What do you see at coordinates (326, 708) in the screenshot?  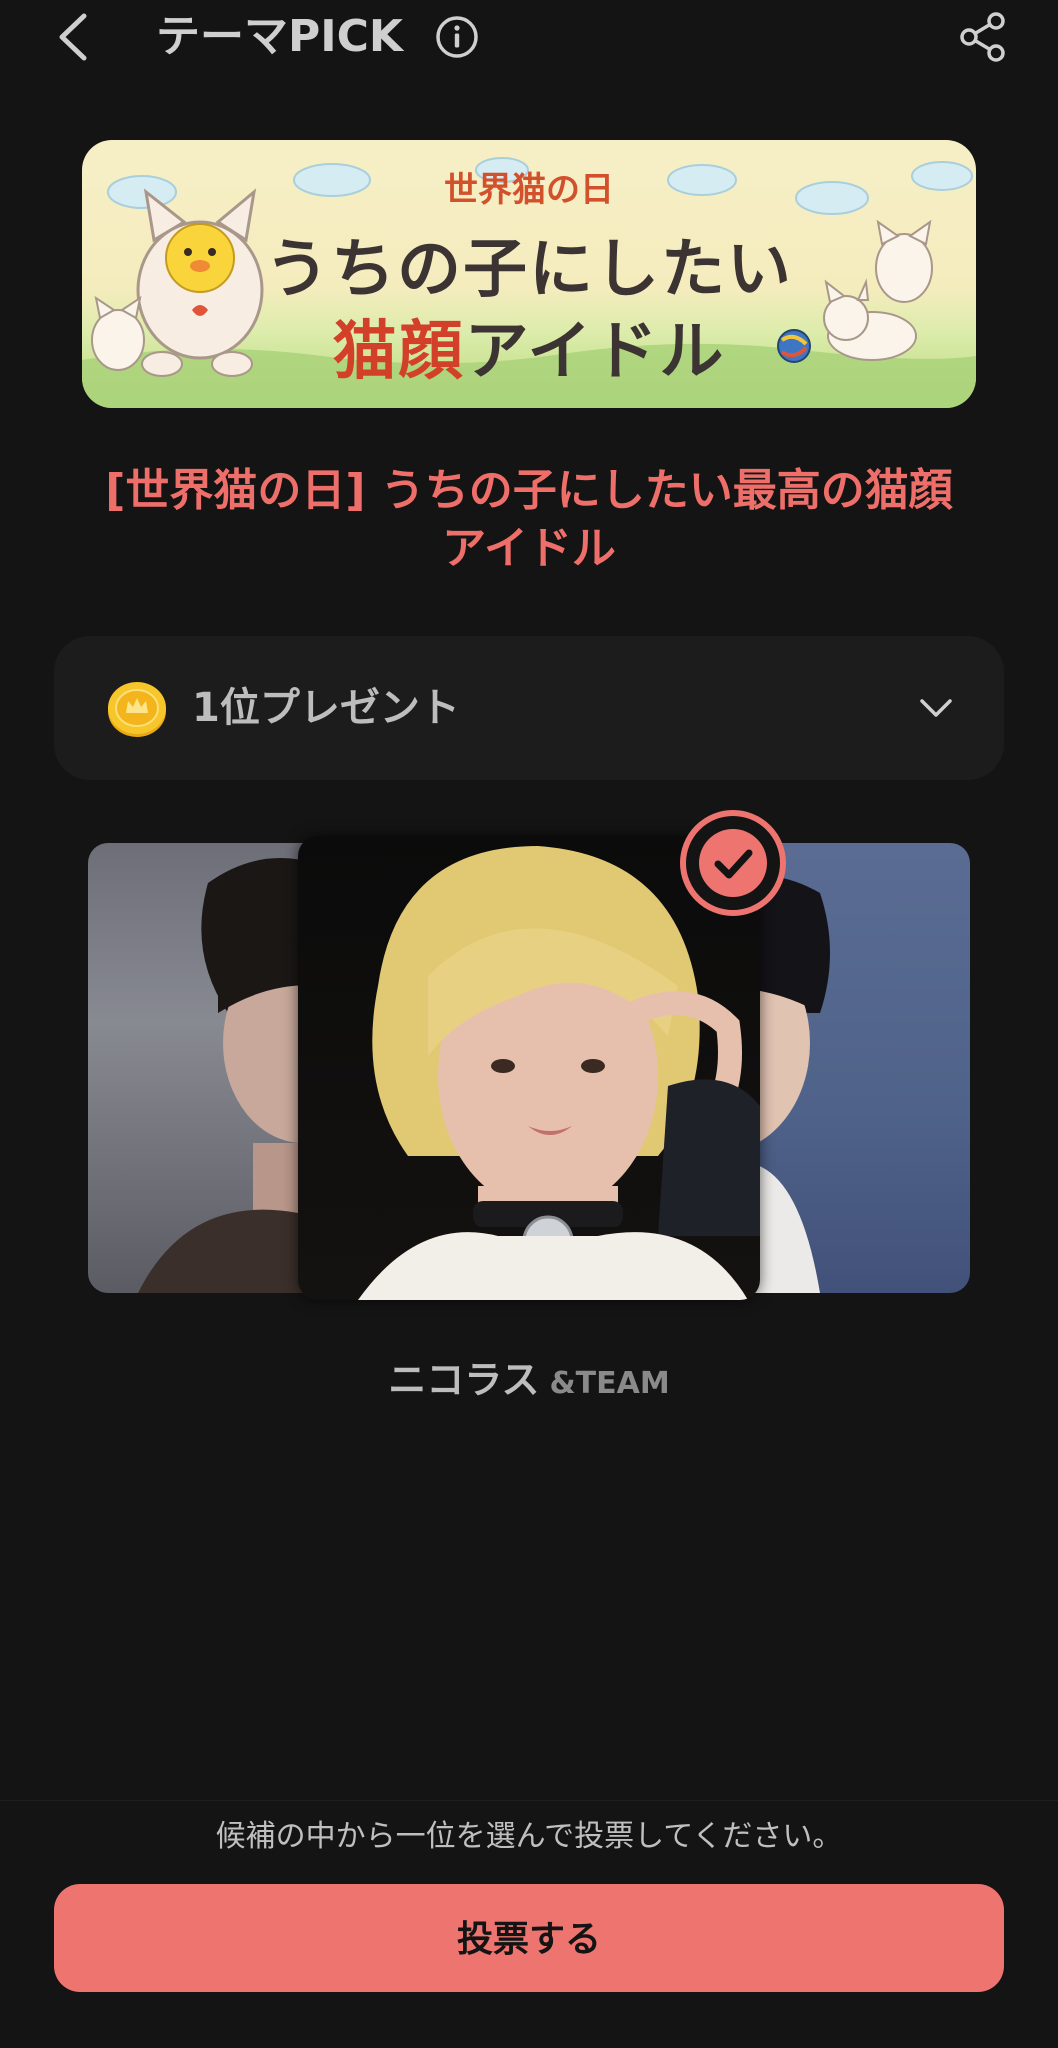 I see `prize-label: 1位プレゼント` at bounding box center [326, 708].